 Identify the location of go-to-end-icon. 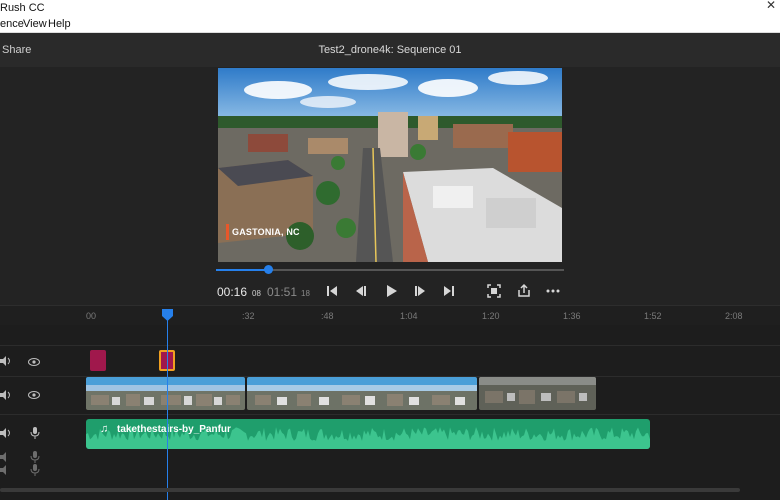
(449, 291).